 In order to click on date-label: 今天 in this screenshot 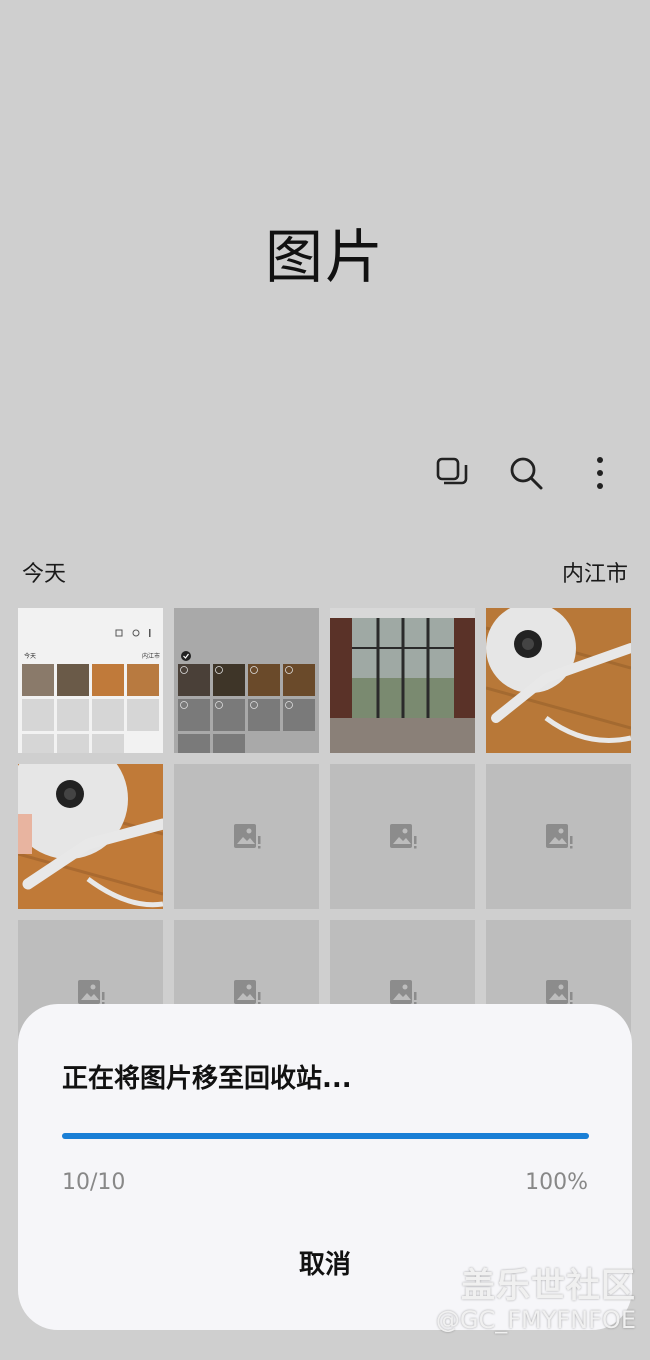, I will do `click(44, 574)`.